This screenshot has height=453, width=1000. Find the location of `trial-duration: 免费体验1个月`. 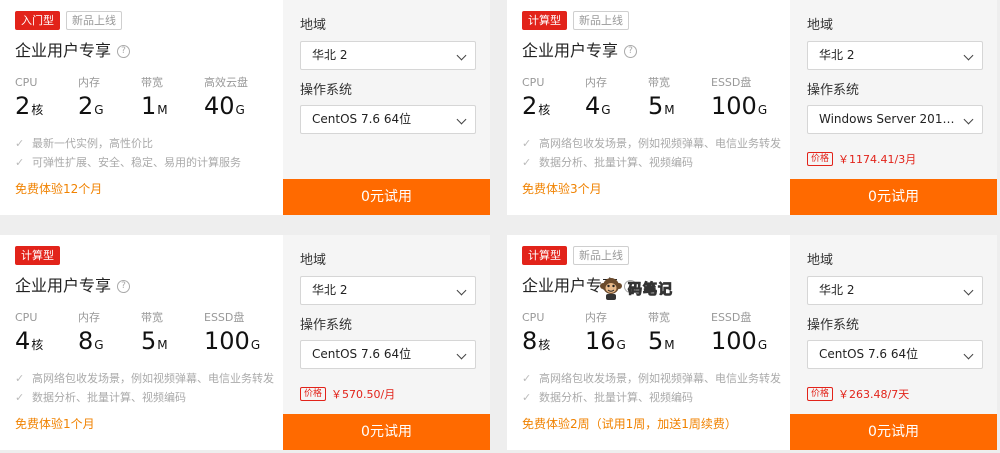

trial-duration: 免费体验1个月 is located at coordinates (55, 424).